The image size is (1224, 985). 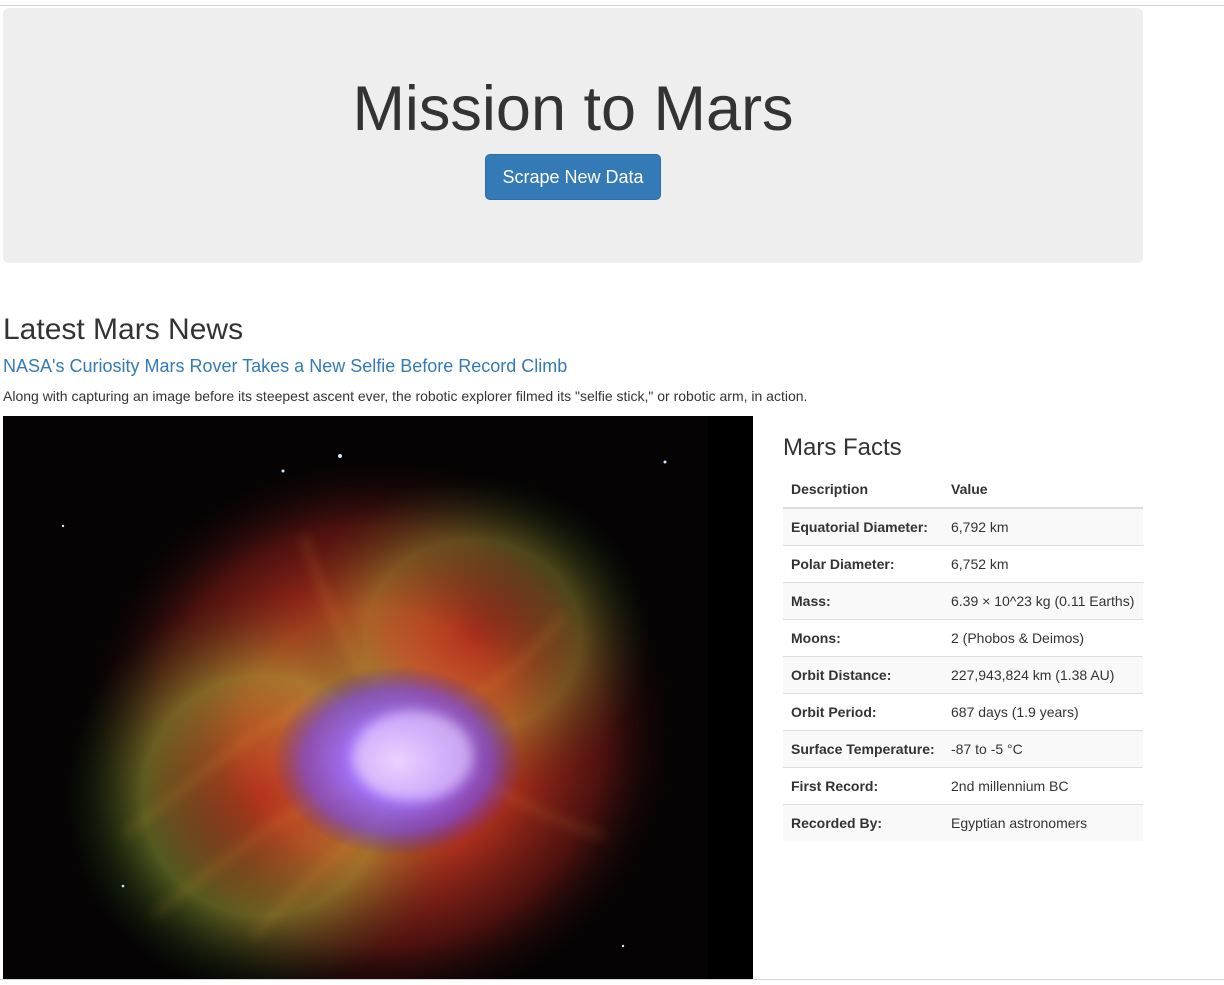 What do you see at coordinates (1043, 712) in the screenshot?
I see `fact-value: 687 days (1.9 years)` at bounding box center [1043, 712].